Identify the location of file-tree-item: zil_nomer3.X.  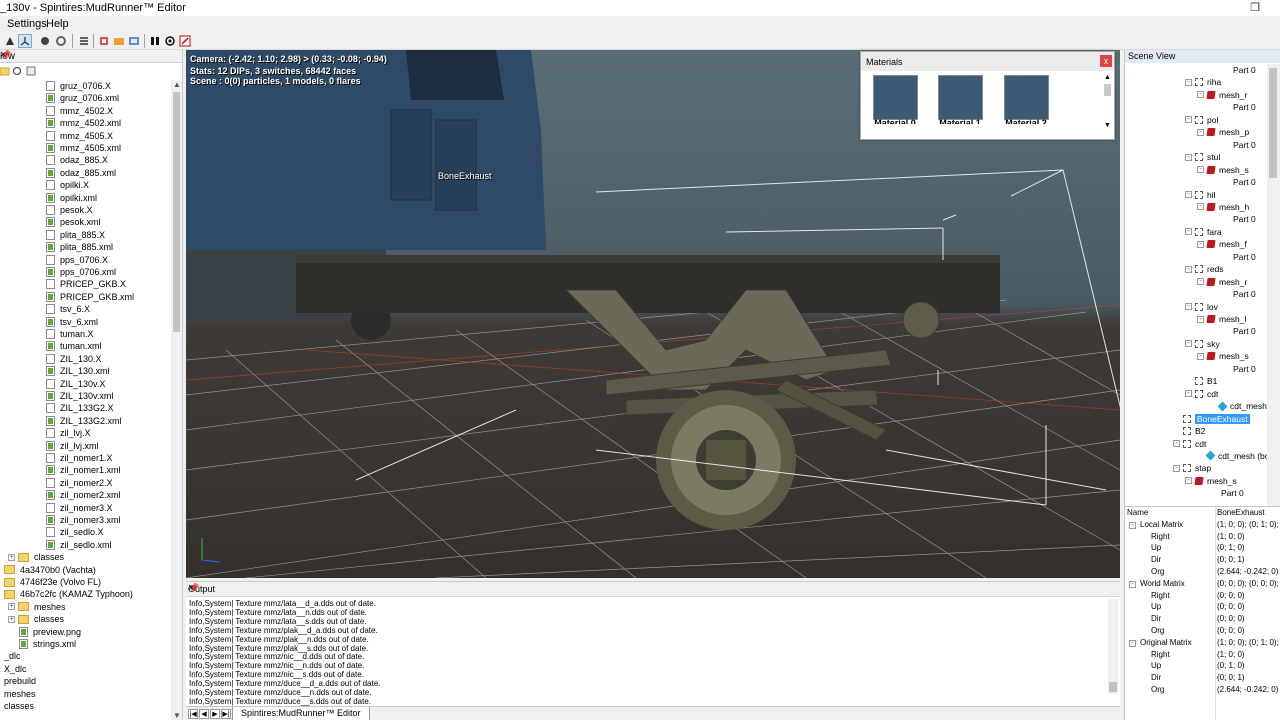
(79, 508).